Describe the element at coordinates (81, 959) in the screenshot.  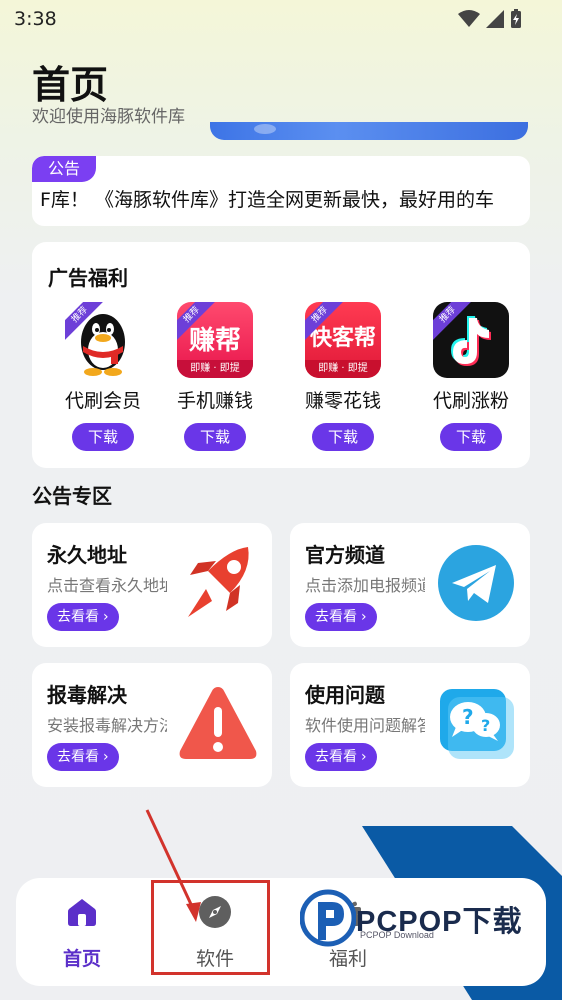
I see `tab-home-label: 首页` at that location.